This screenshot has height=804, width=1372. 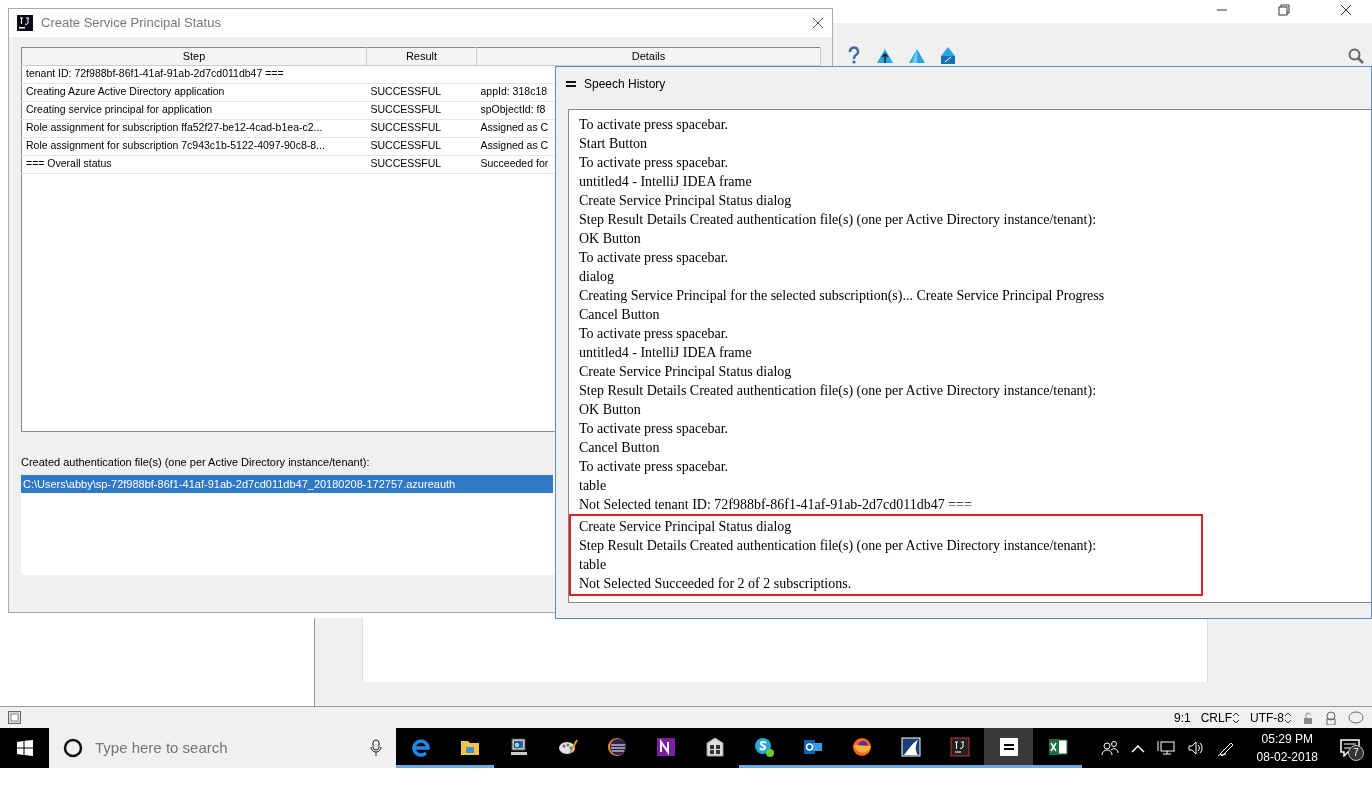 I want to click on speech-line: Not Selected tenant ID: 72f988bf-86f1-41af-91ab-2d7cd011db47 ===, so click(x=776, y=505).